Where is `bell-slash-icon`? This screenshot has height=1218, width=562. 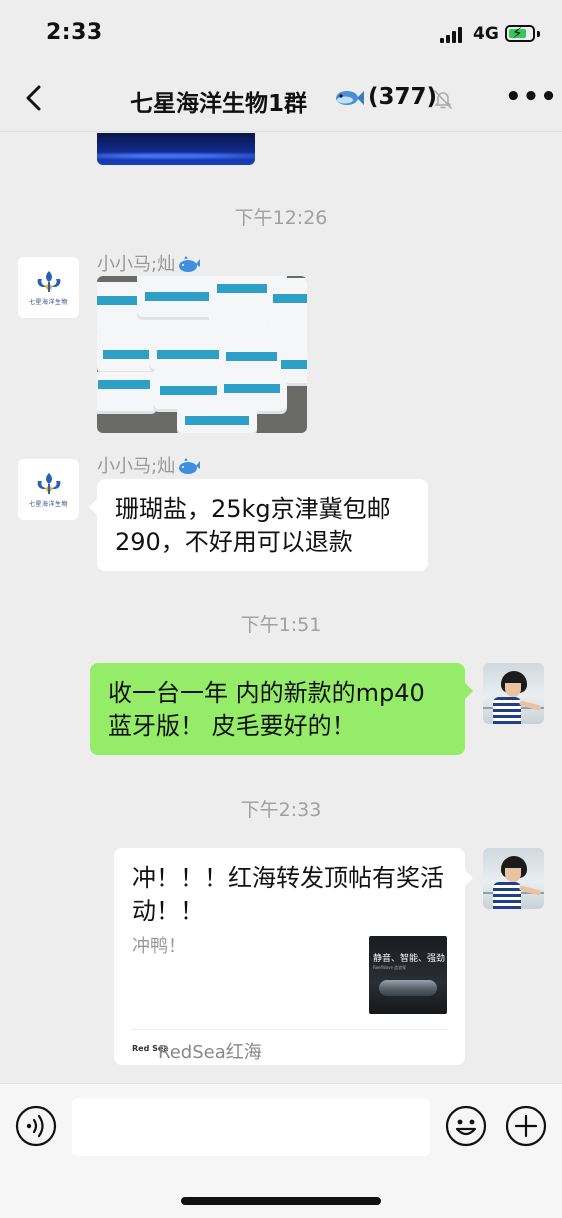
bell-slash-icon is located at coordinates (443, 99).